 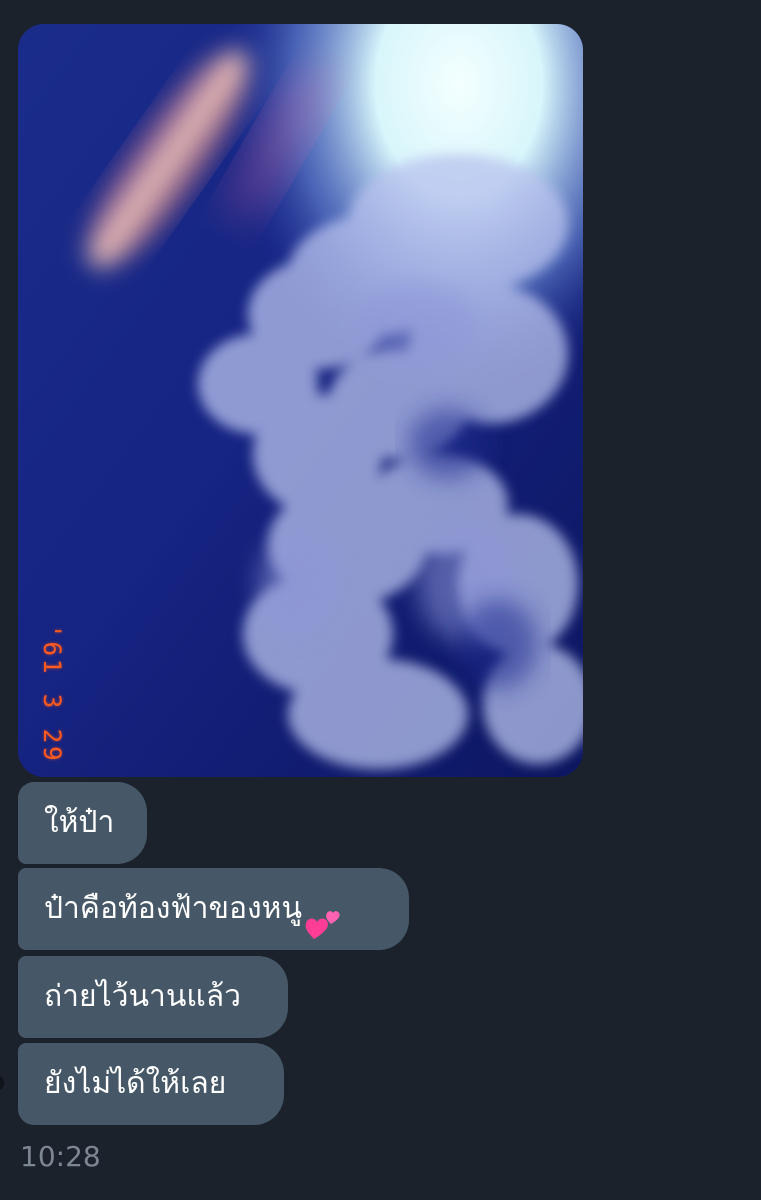 What do you see at coordinates (135, 1083) in the screenshot?
I see `message-text: ยังไม่ได้ให้เลย` at bounding box center [135, 1083].